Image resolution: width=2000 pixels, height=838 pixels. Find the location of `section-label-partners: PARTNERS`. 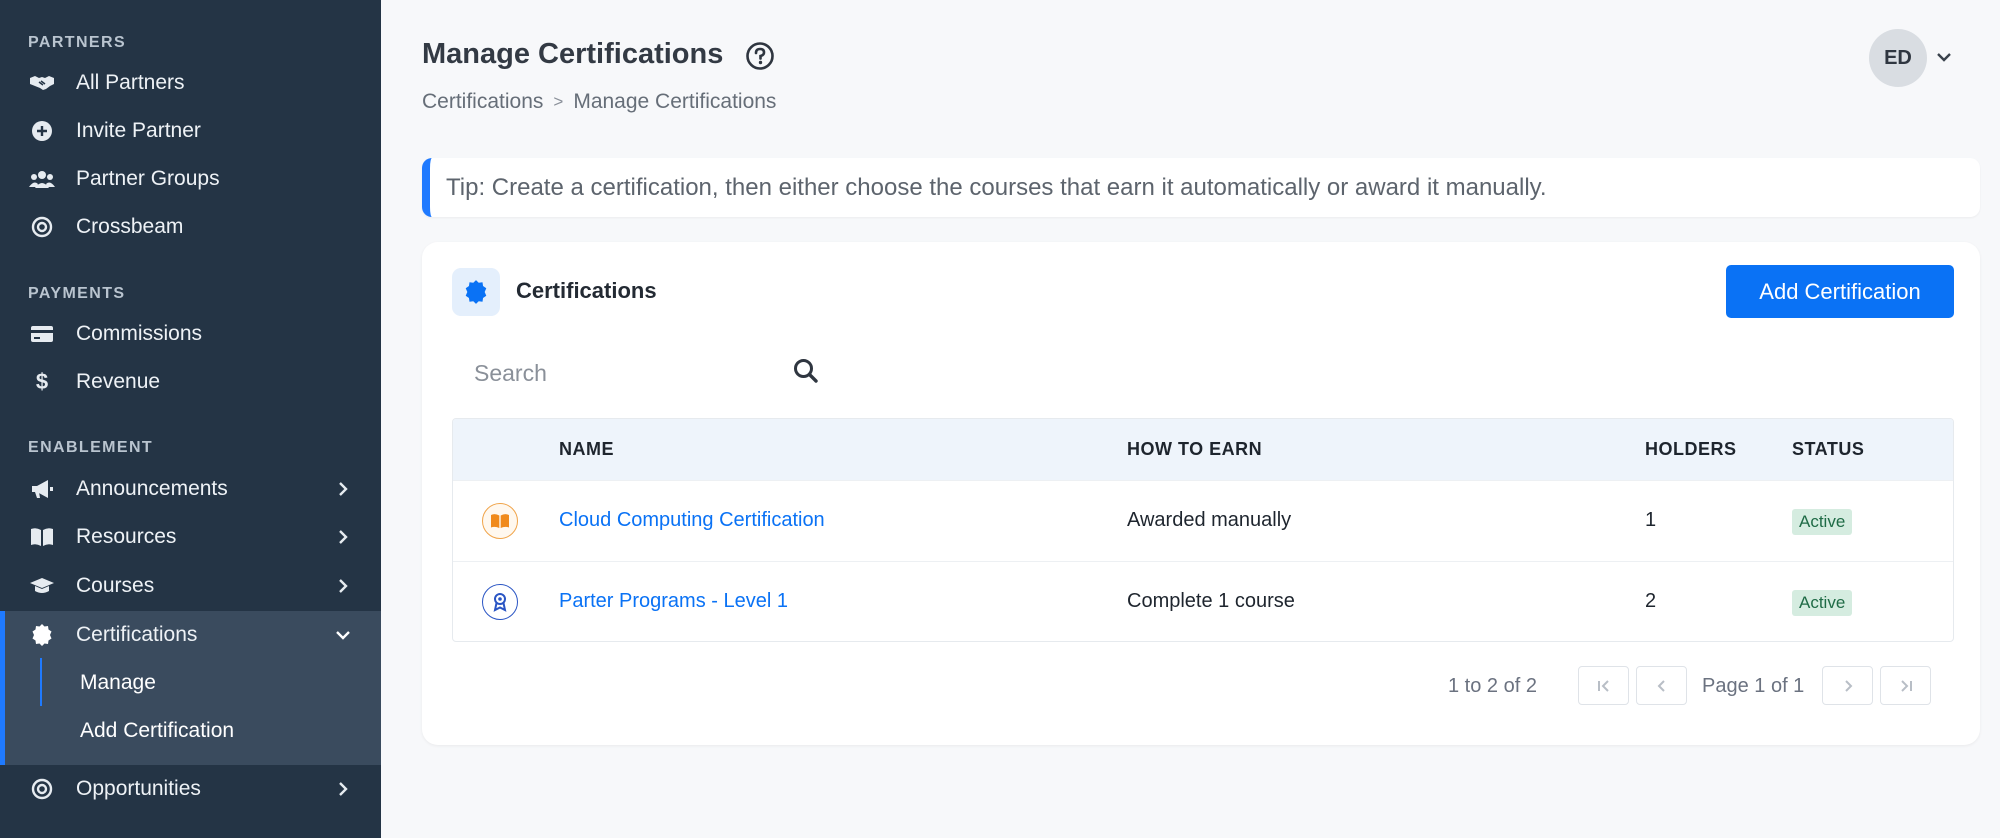

section-label-partners: PARTNERS is located at coordinates (77, 42).